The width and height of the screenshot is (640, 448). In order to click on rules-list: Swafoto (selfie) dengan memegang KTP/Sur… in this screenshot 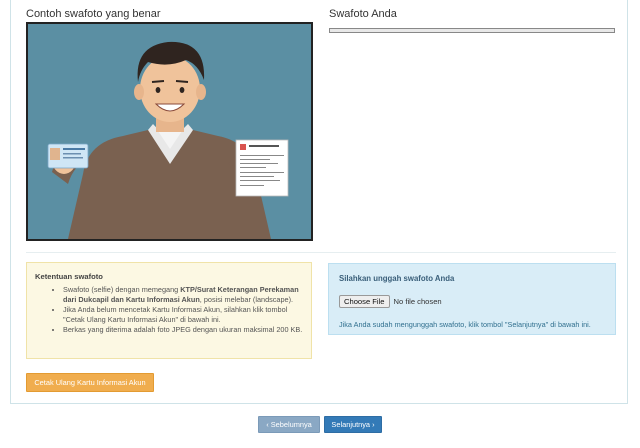, I will do `click(169, 310)`.